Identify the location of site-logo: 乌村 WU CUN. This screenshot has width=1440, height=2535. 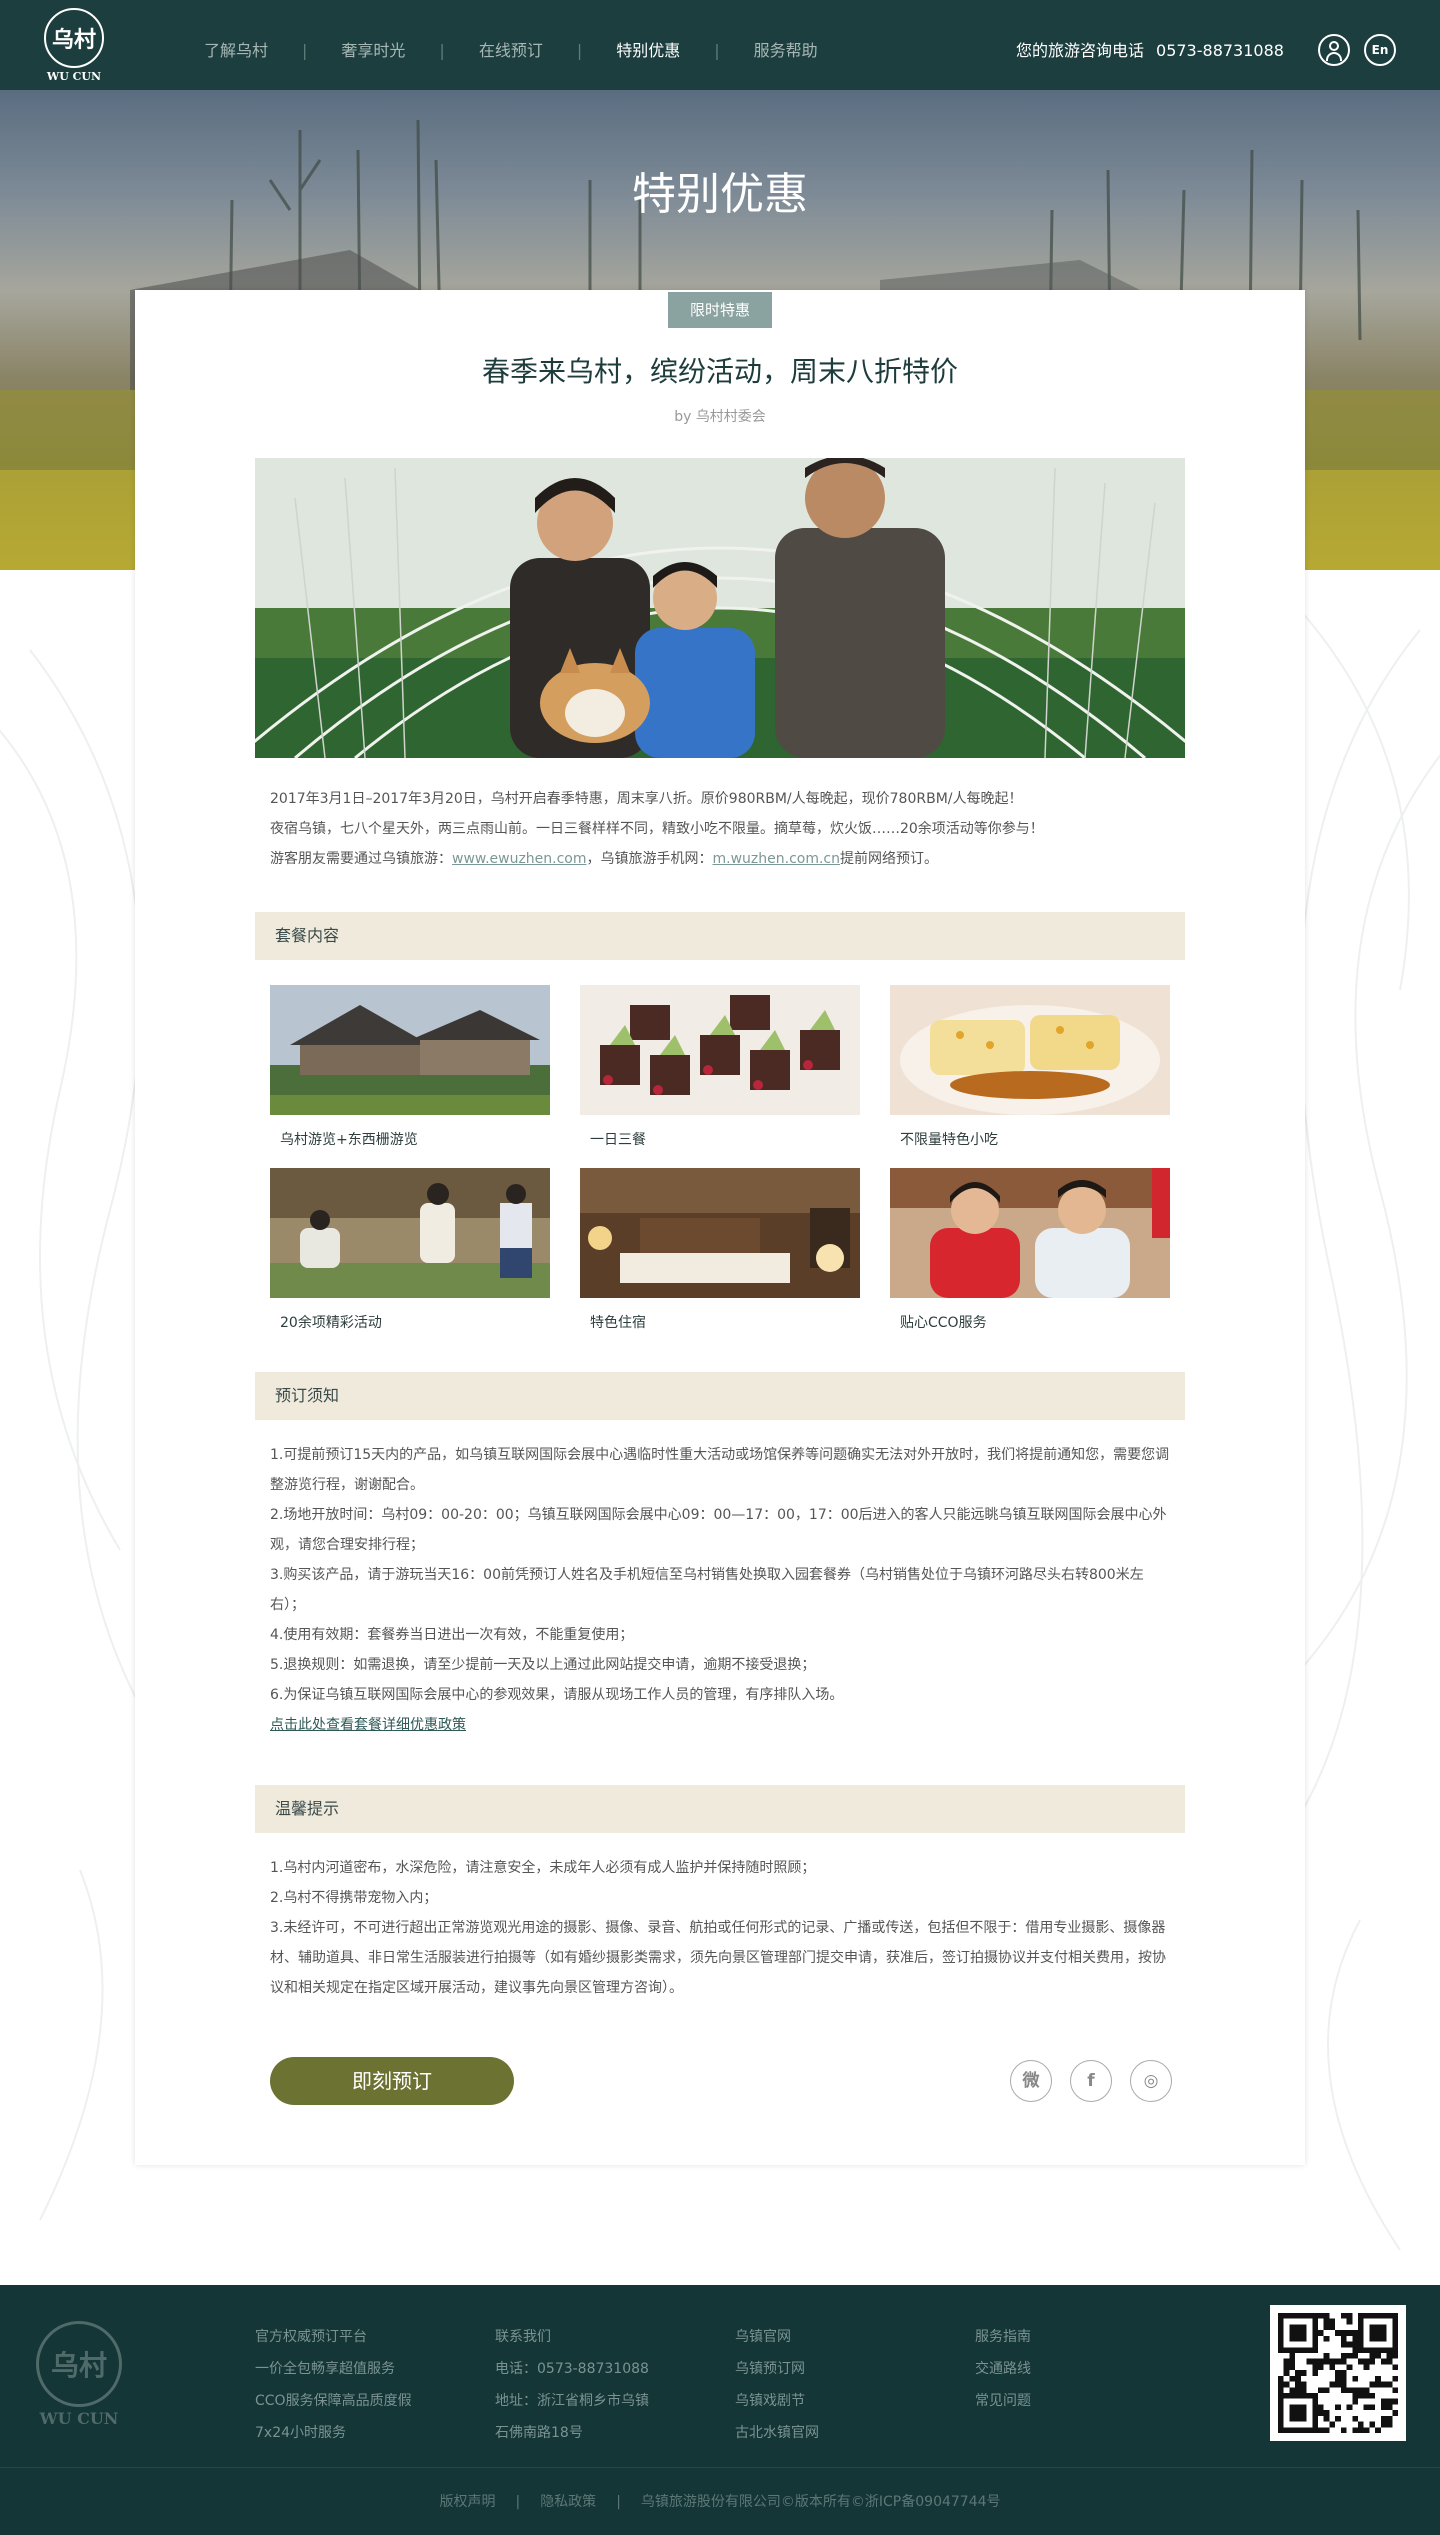
(74, 45).